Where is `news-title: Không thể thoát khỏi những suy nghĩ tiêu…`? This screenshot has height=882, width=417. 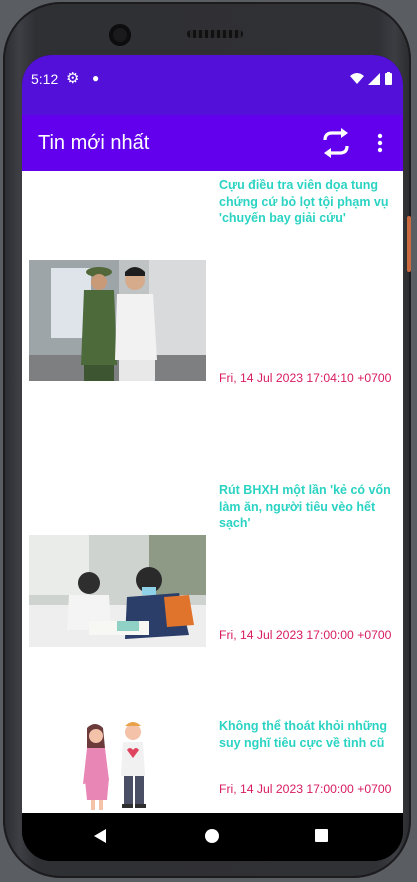
news-title: Không thể thoát khỏi những suy nghĩ tiêu… is located at coordinates (303, 734).